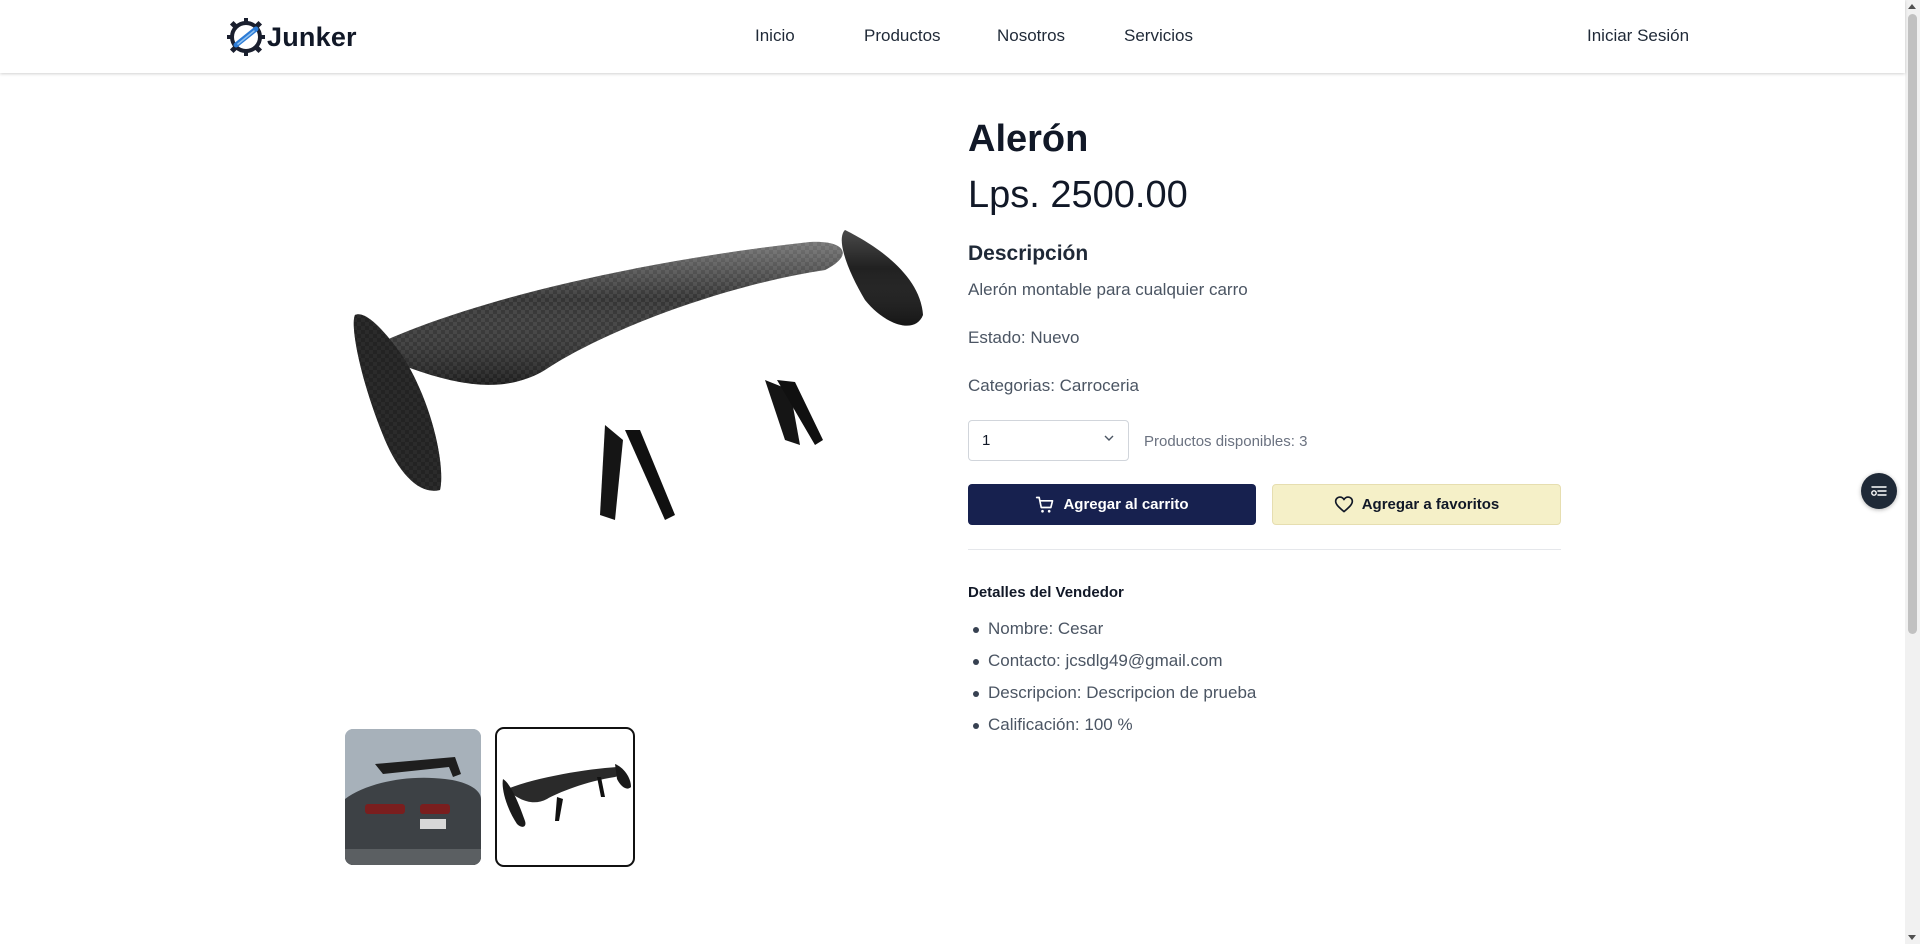  I want to click on seller-name: Nombre: Cesar, so click(1112, 635).